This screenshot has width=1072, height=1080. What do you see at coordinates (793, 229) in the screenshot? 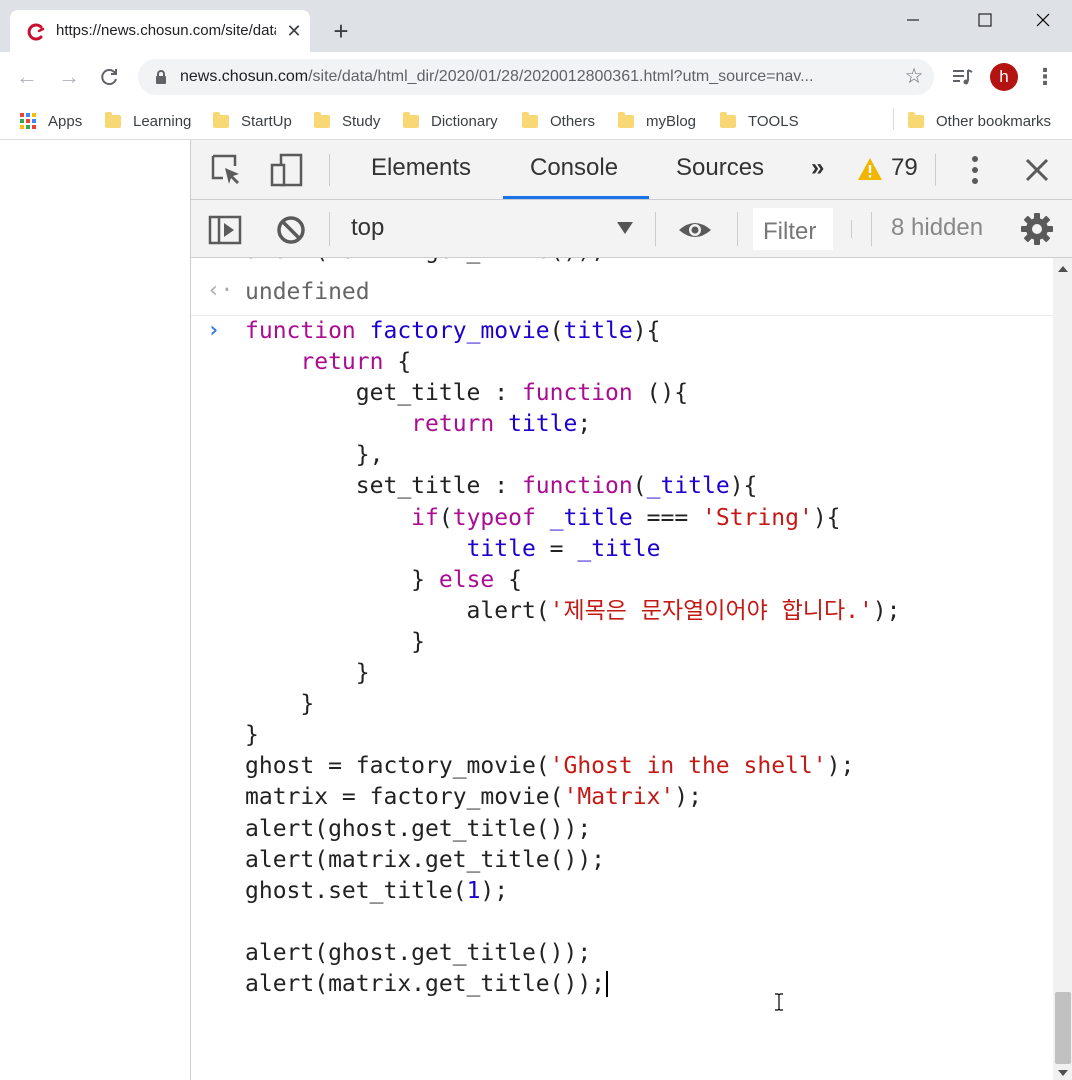
I see `filter-input: Filter` at bounding box center [793, 229].